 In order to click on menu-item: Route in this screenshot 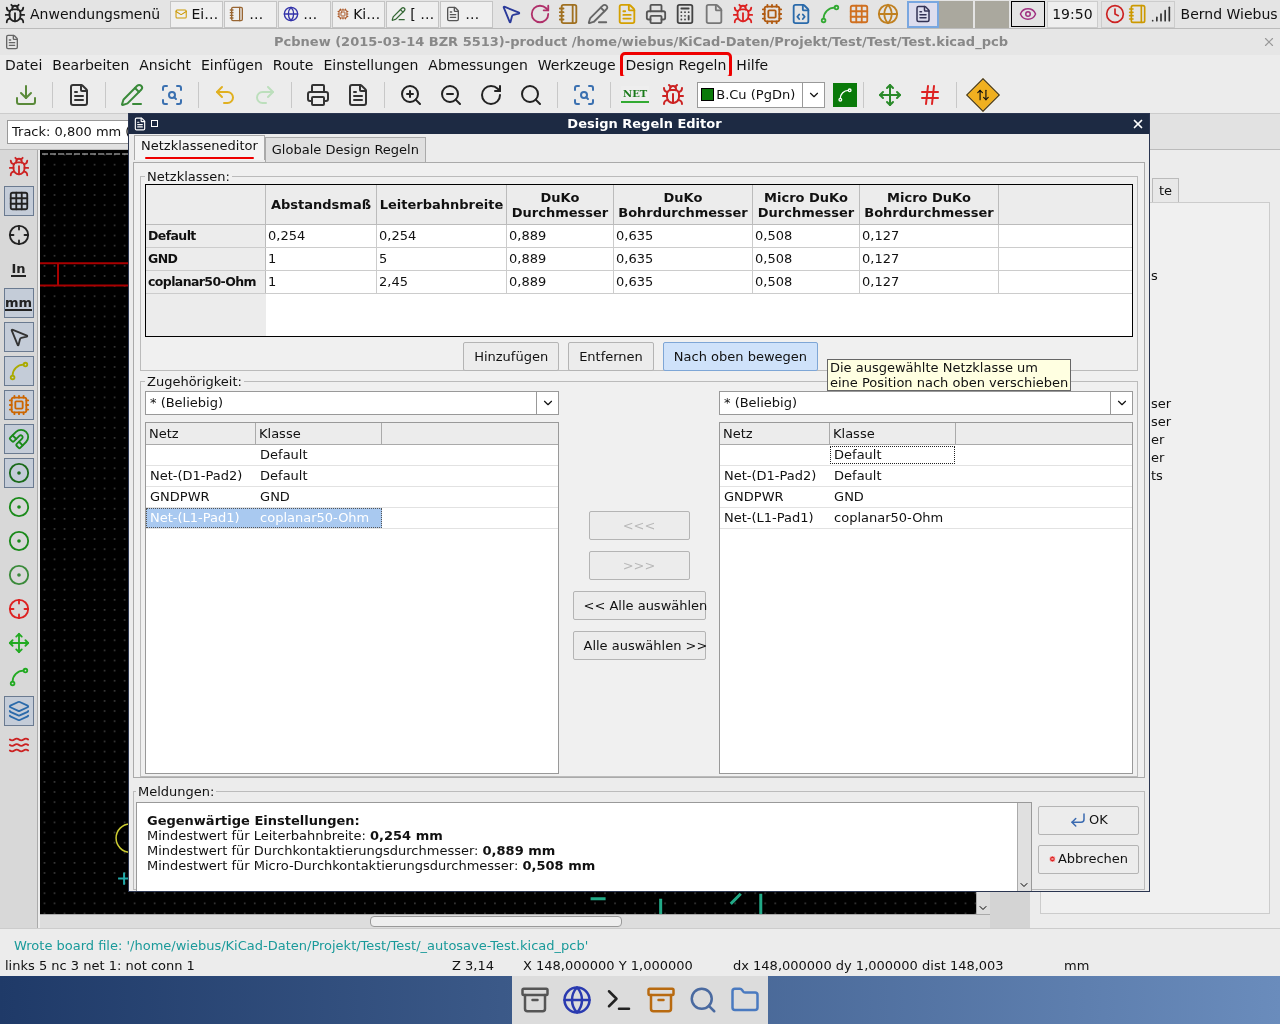, I will do `click(293, 65)`.